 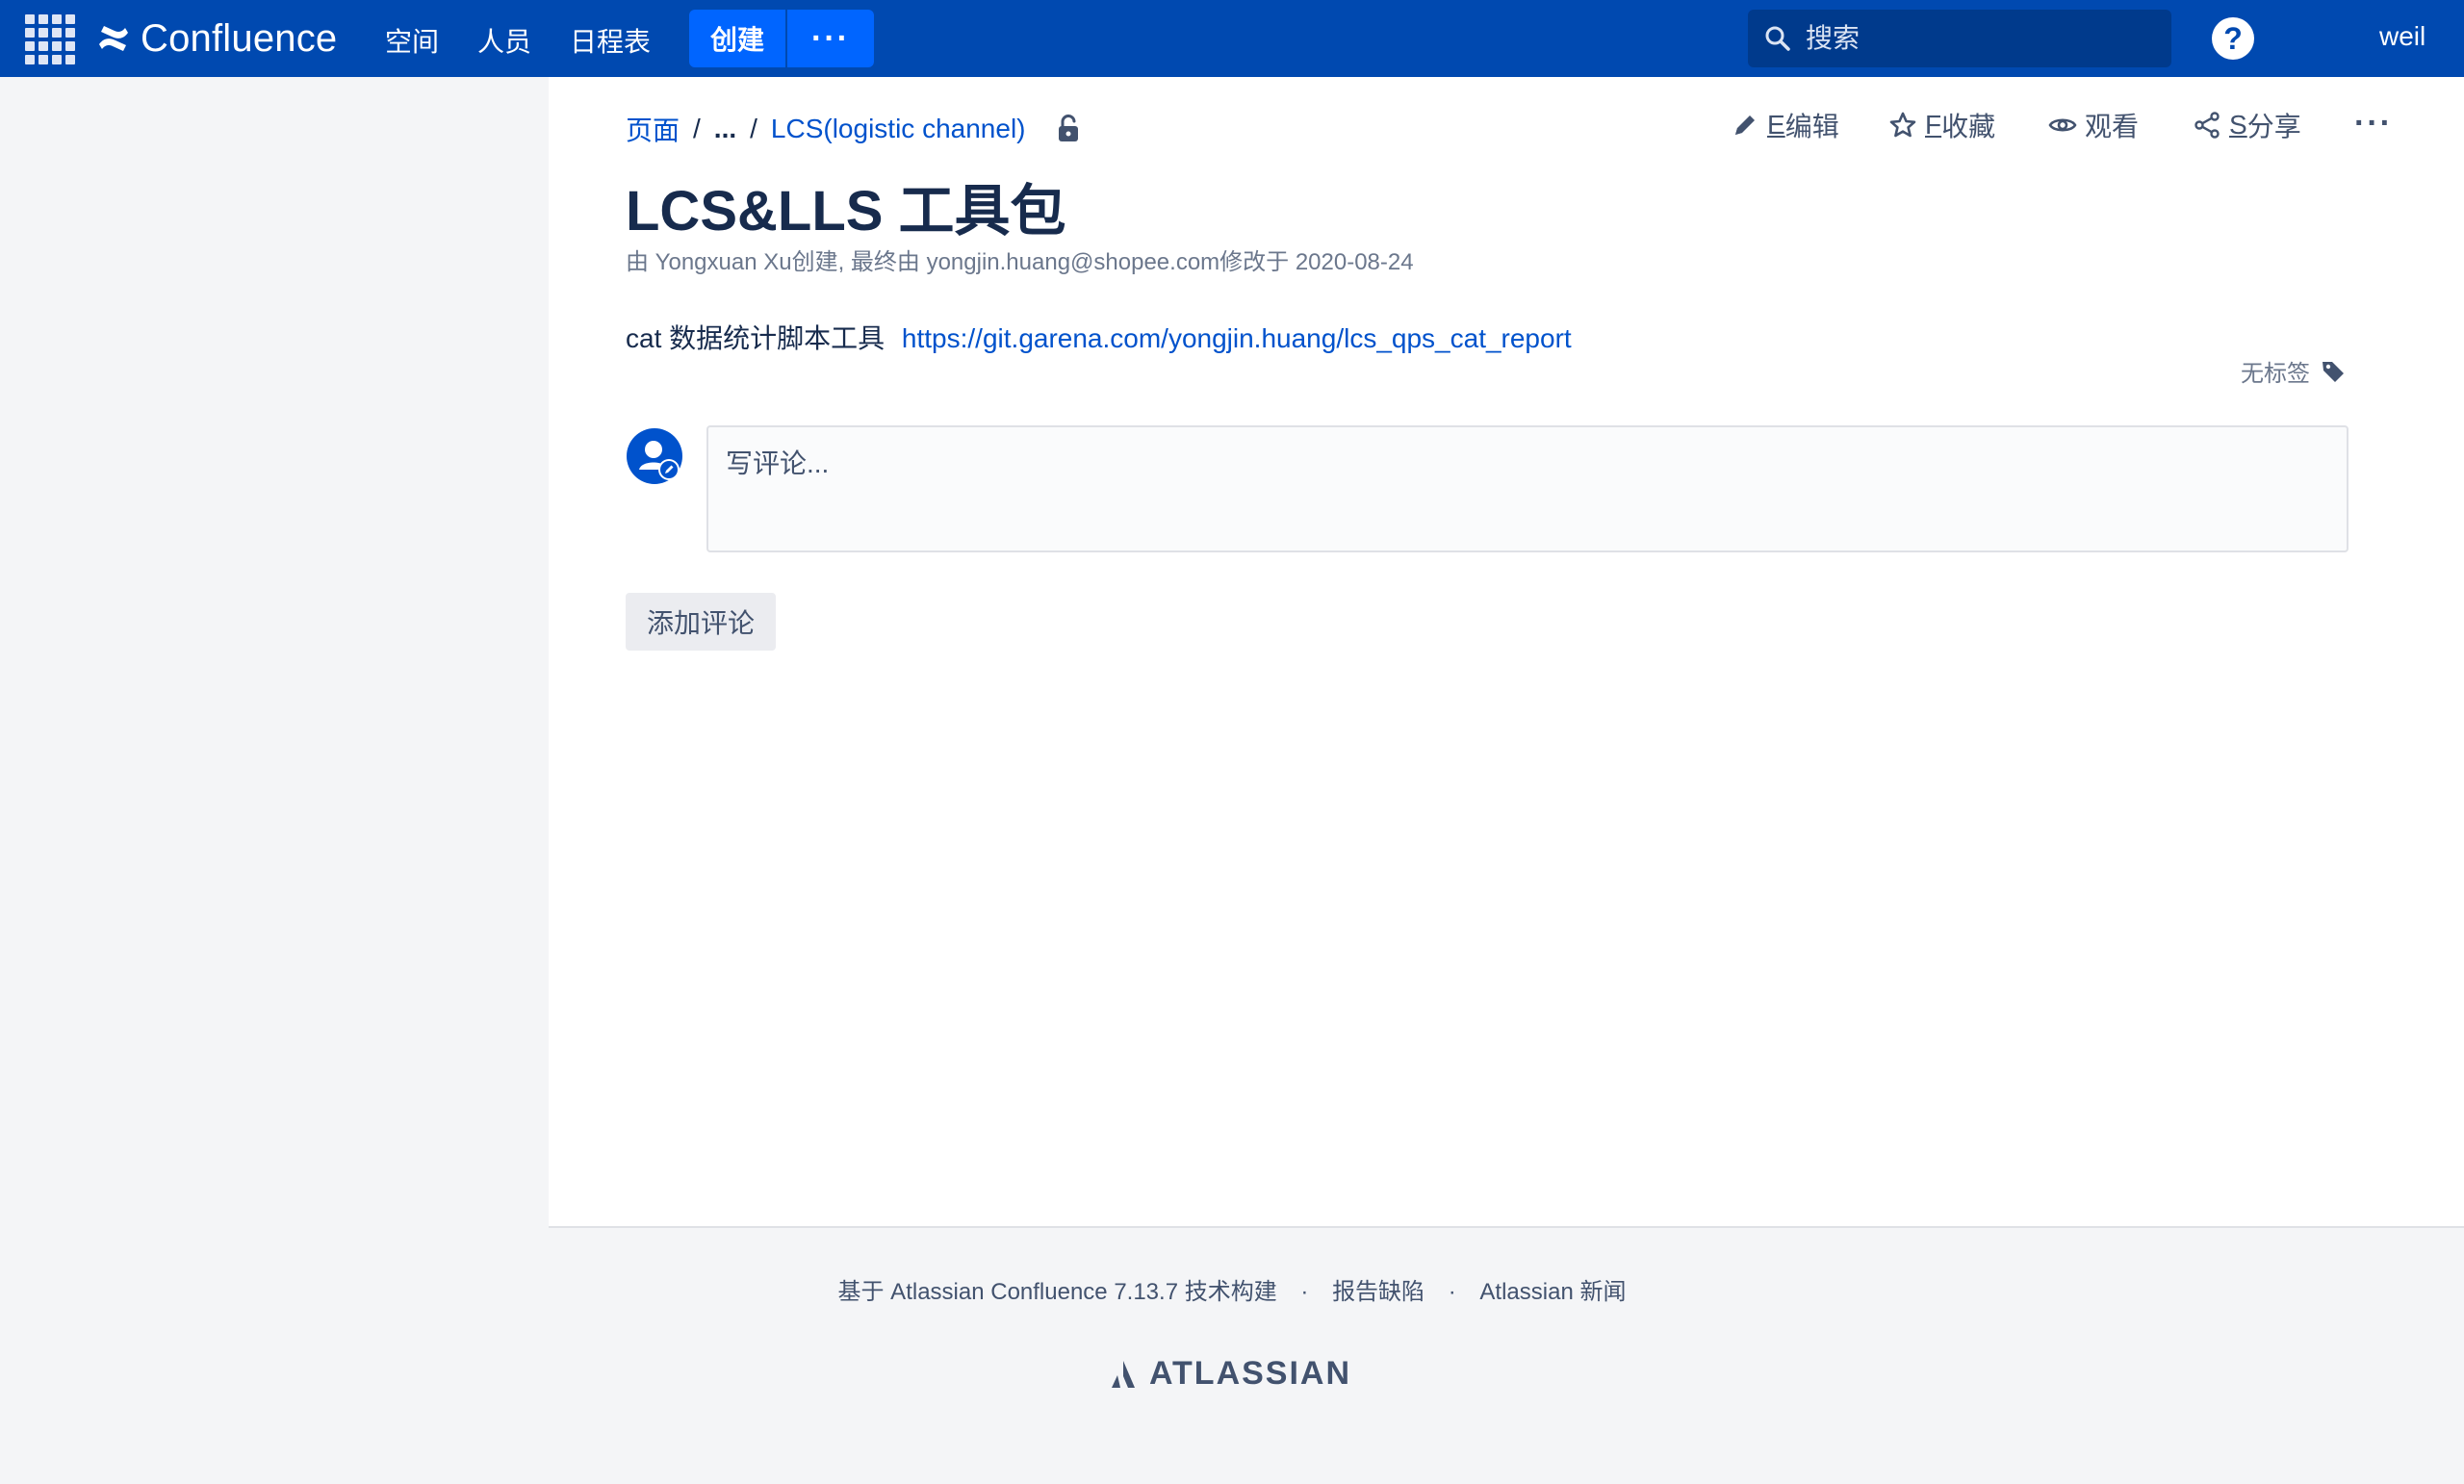 What do you see at coordinates (412, 40) in the screenshot?
I see `nav-spaces: 空间` at bounding box center [412, 40].